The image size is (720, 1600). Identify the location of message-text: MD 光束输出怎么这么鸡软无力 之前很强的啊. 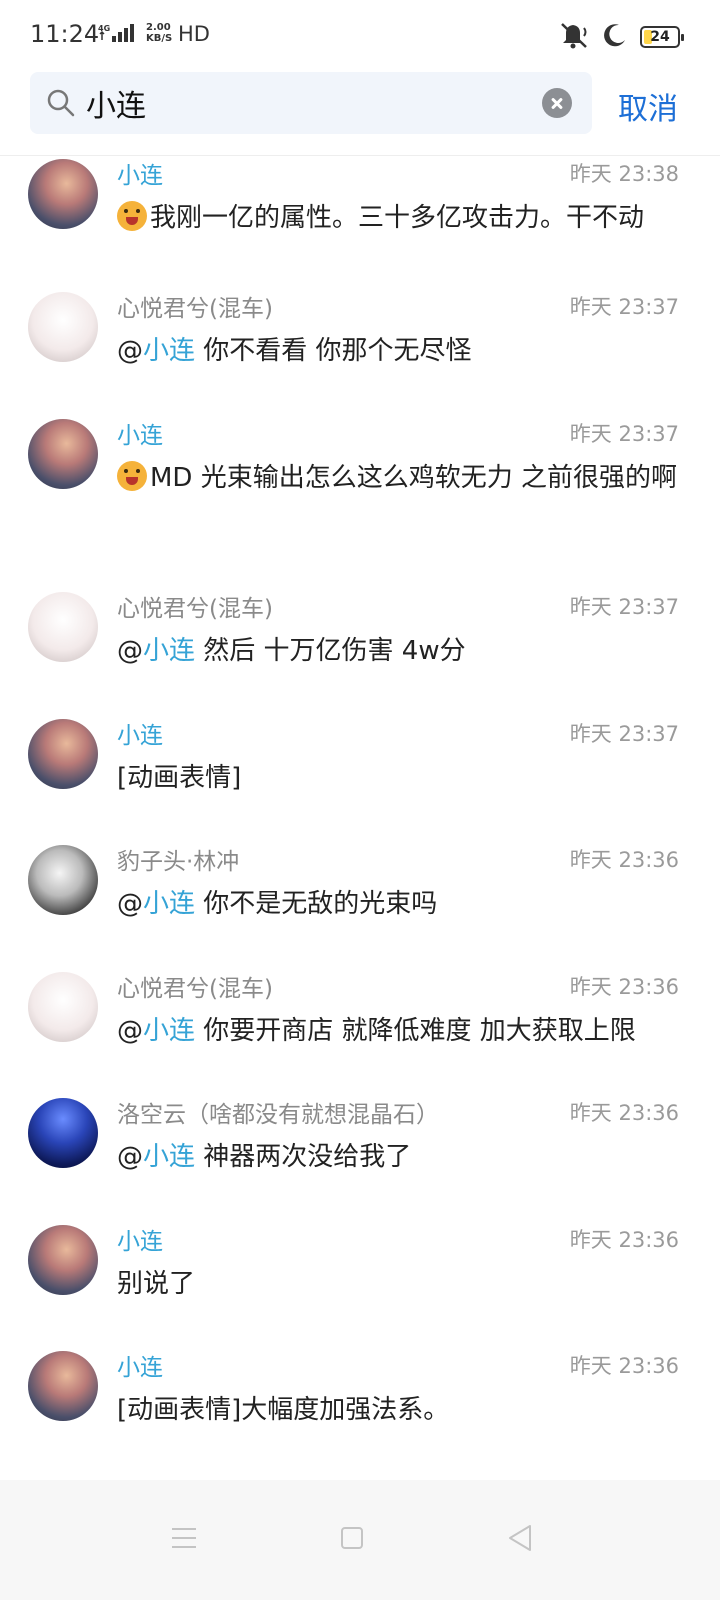
(402, 478).